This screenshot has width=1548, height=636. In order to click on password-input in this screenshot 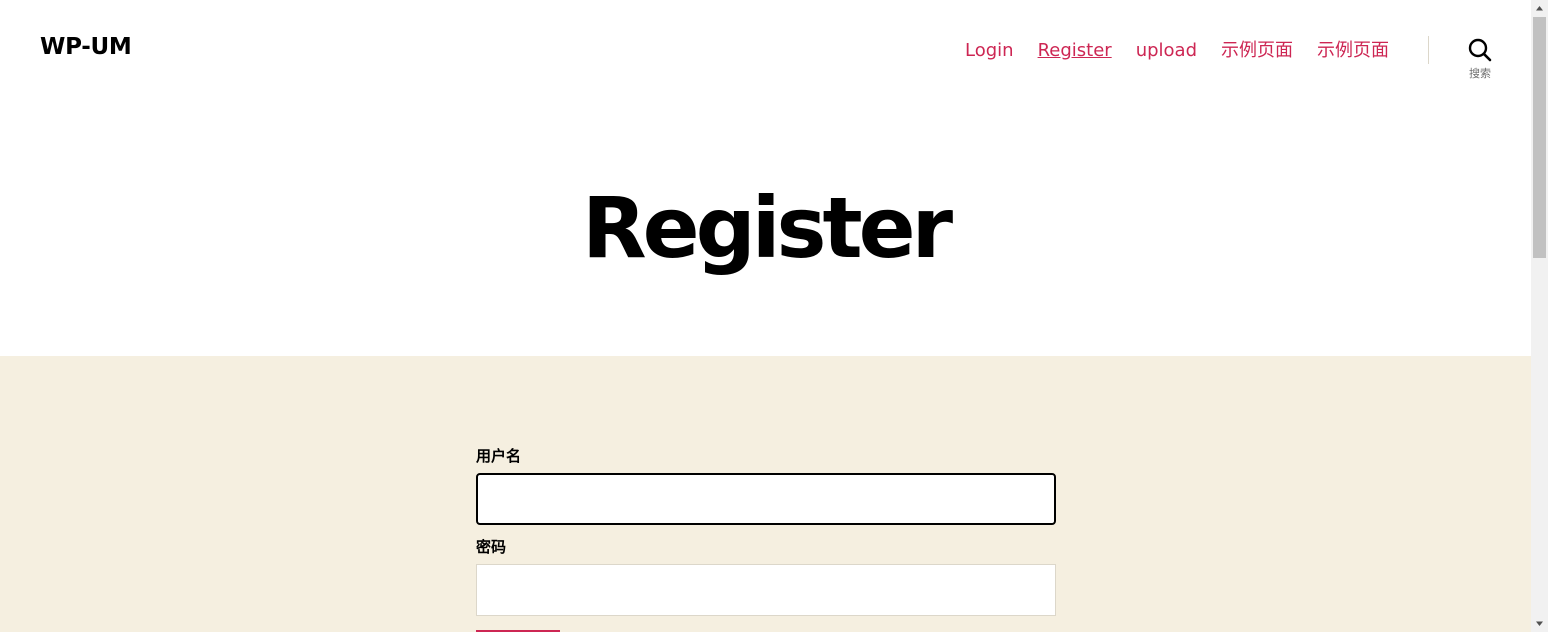, I will do `click(766, 590)`.